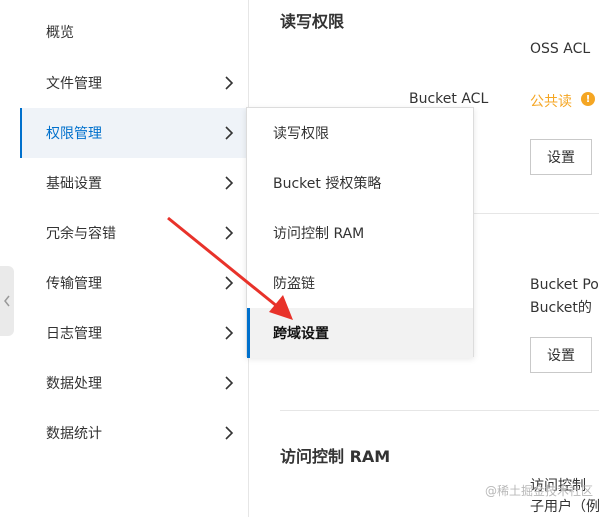 Image resolution: width=599 pixels, height=517 pixels. Describe the element at coordinates (74, 84) in the screenshot. I see `sidebar-item-label: 文件管理` at that location.